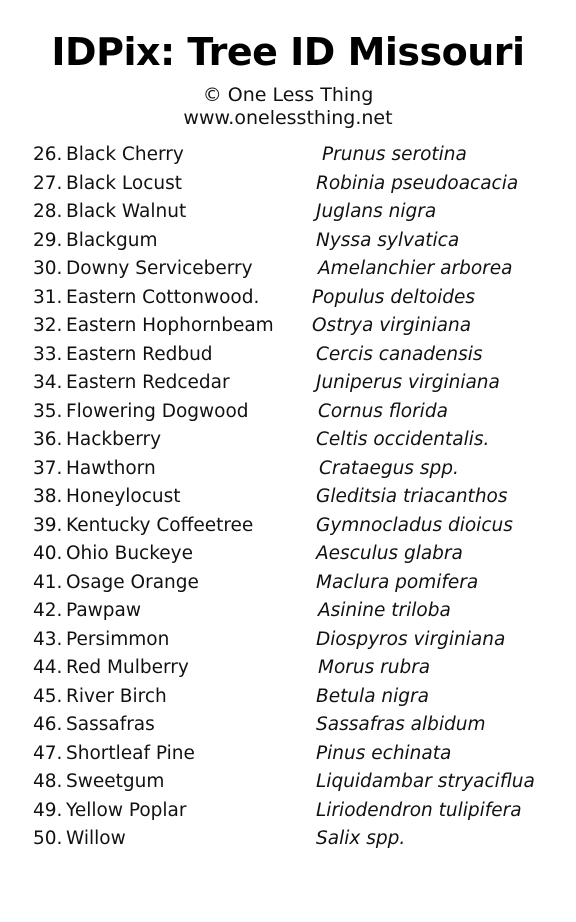 This screenshot has width=576, height=922. I want to click on common-name: Eastern Hophornbeam, so click(170, 325).